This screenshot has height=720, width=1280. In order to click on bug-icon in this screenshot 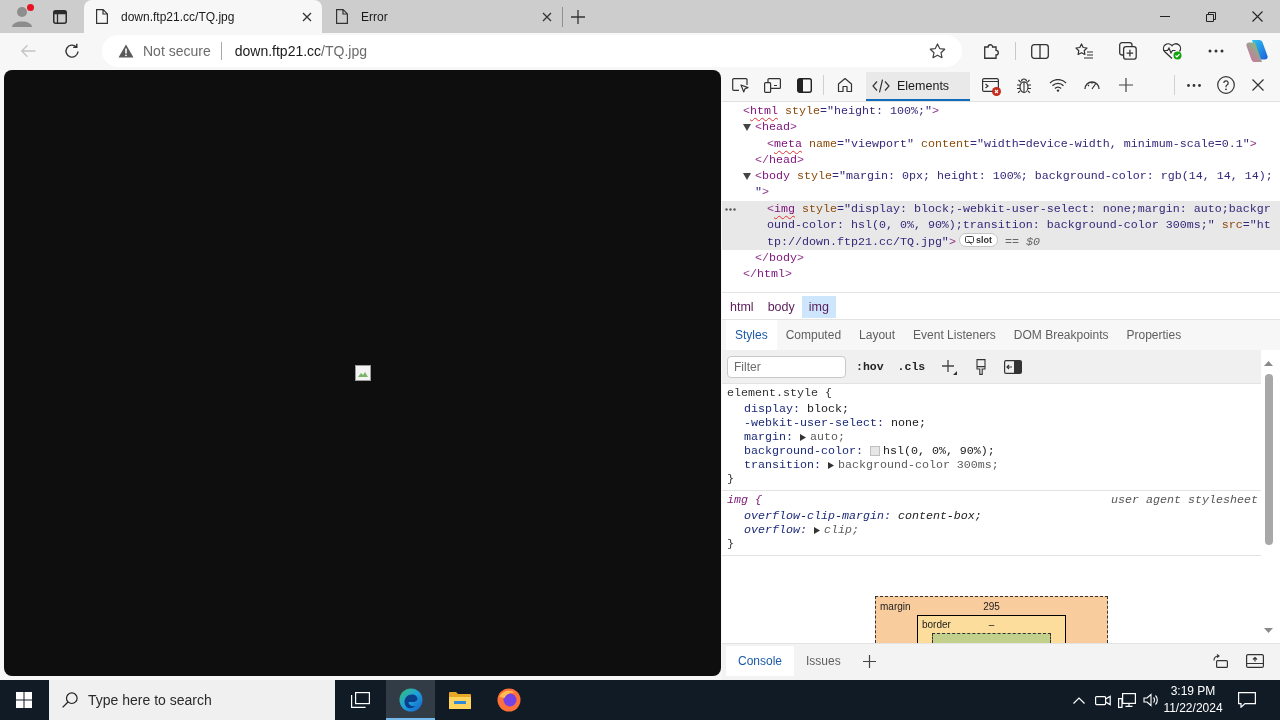, I will do `click(1024, 85)`.